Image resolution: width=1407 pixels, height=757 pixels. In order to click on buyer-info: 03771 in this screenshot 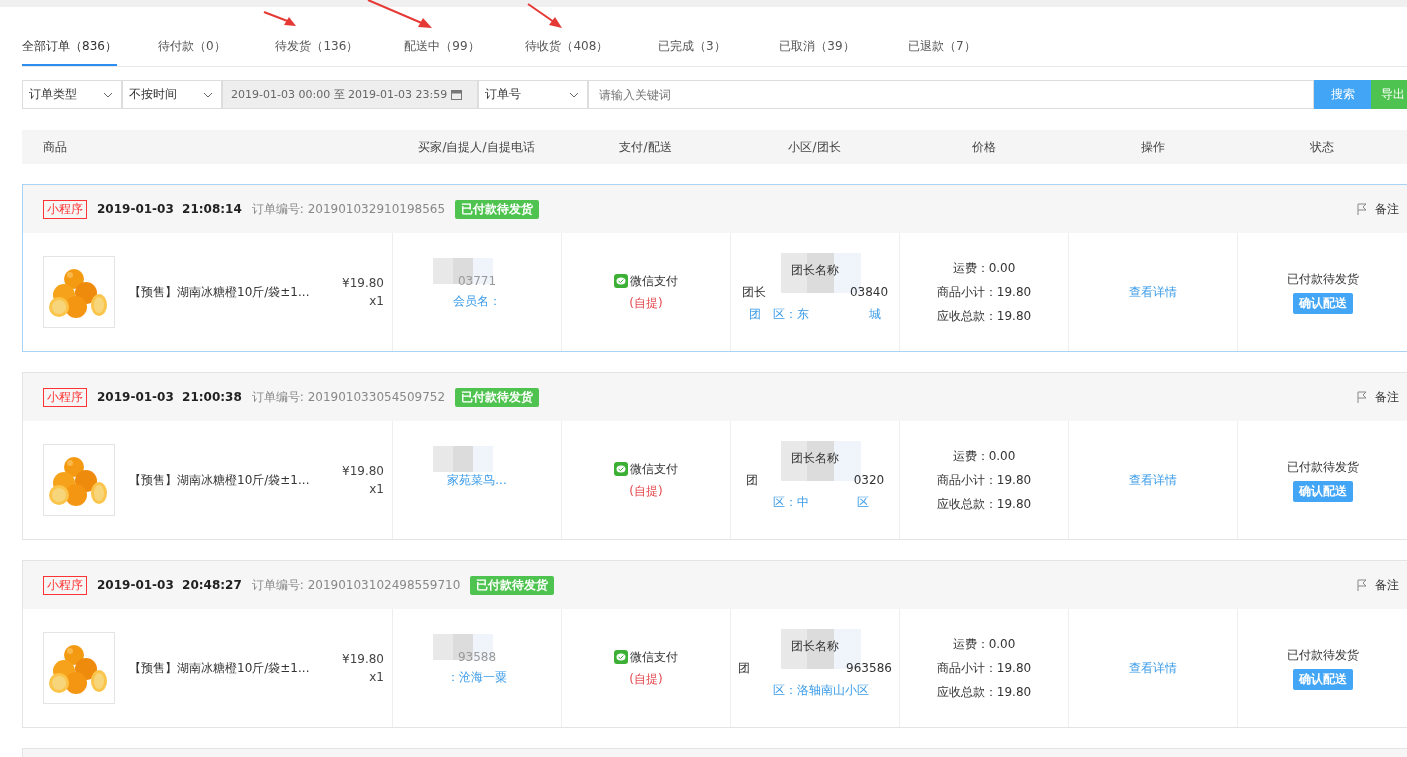, I will do `click(477, 281)`.